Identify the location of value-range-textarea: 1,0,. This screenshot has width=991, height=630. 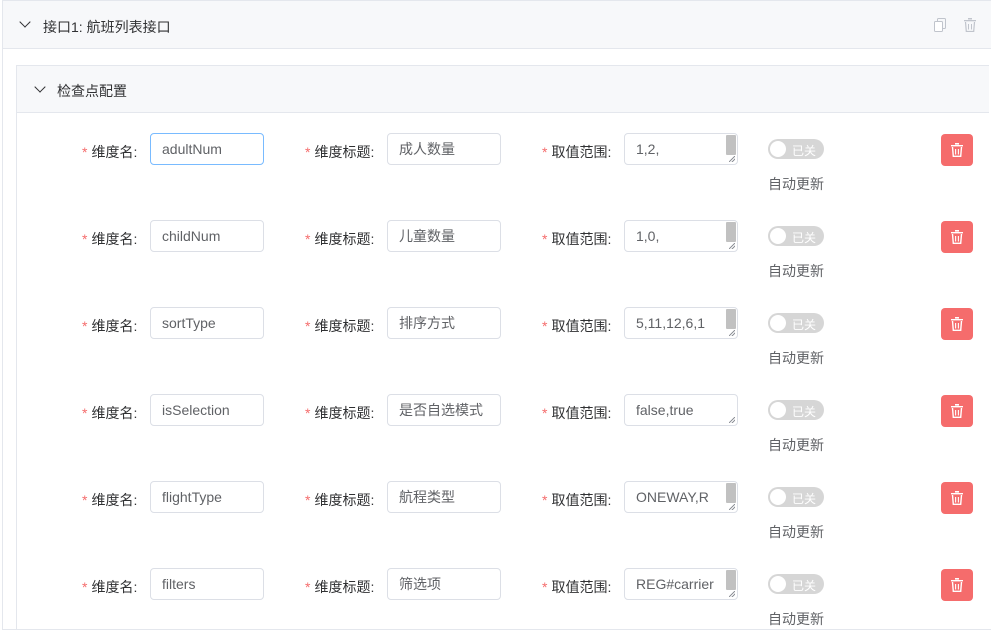
(681, 236).